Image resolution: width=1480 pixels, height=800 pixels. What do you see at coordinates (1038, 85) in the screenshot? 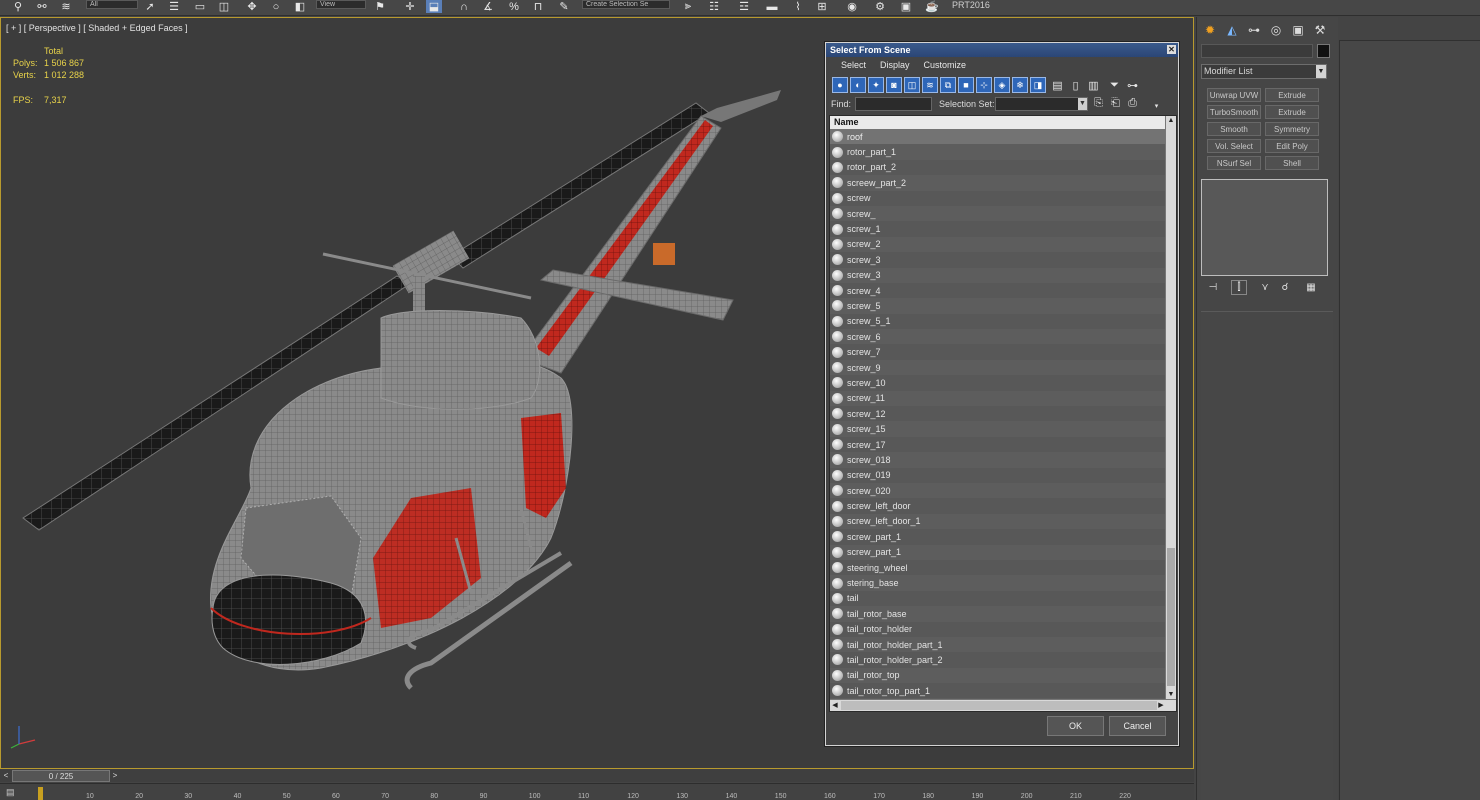
I see `display-hidden-icon: ◨` at bounding box center [1038, 85].